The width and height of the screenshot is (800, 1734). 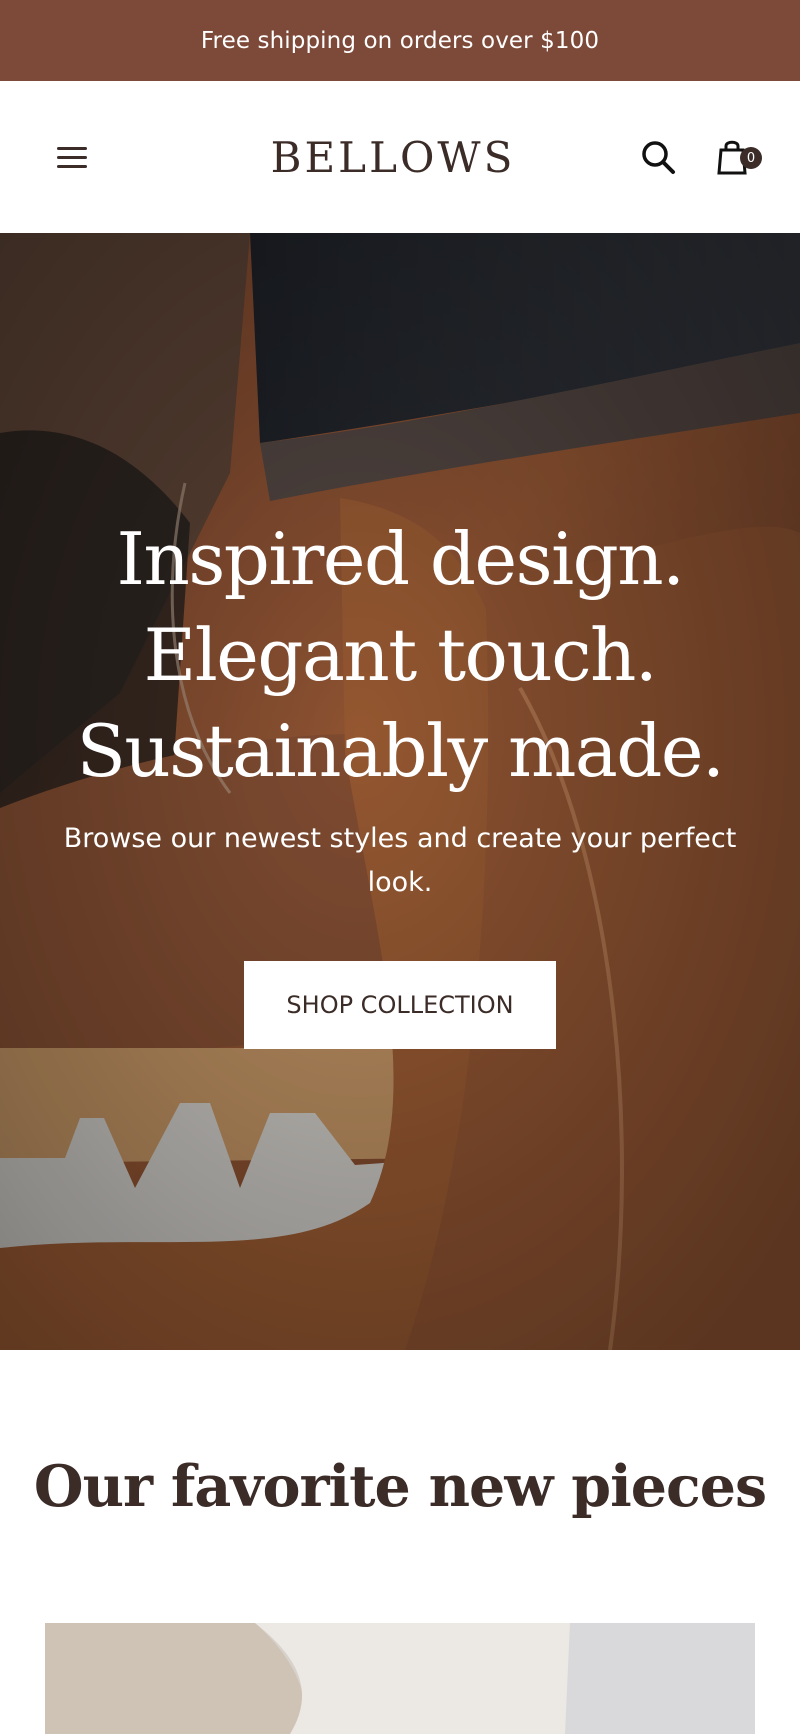 What do you see at coordinates (751, 158) in the screenshot?
I see `cart-count-badge: 0` at bounding box center [751, 158].